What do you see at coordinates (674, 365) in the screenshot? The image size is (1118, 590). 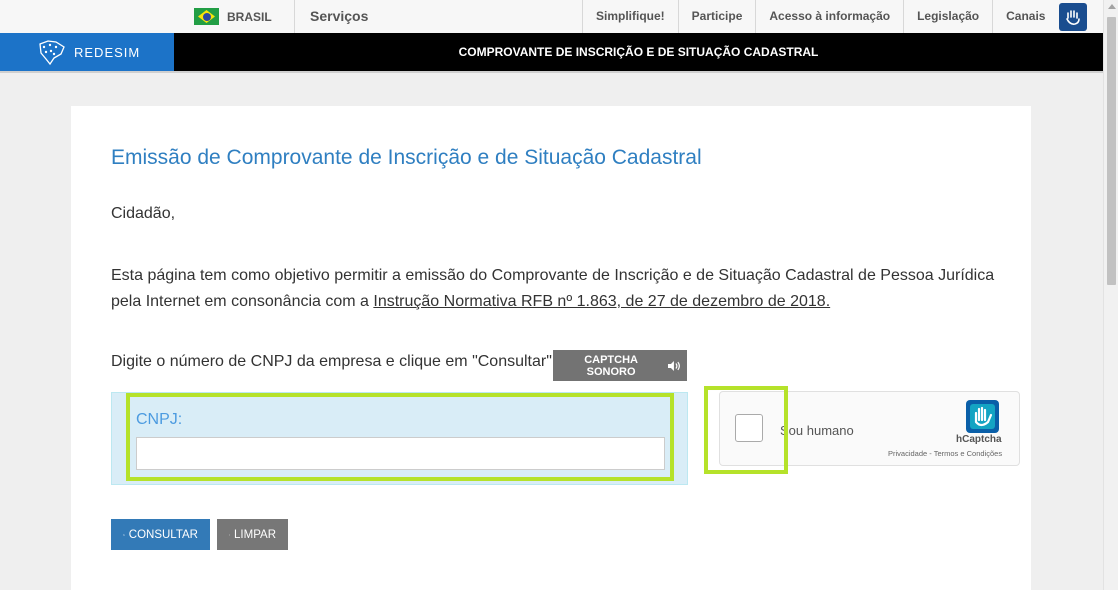 I see `volume-icon` at bounding box center [674, 365].